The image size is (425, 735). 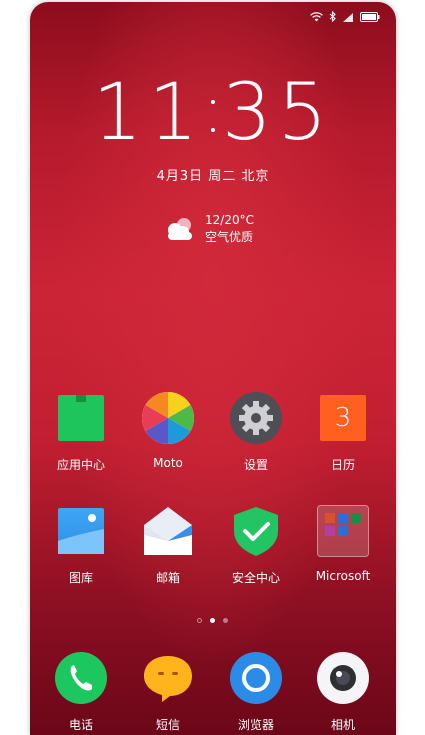 I want to click on weather-widget: 12/20°C 空气优质, so click(x=208, y=229).